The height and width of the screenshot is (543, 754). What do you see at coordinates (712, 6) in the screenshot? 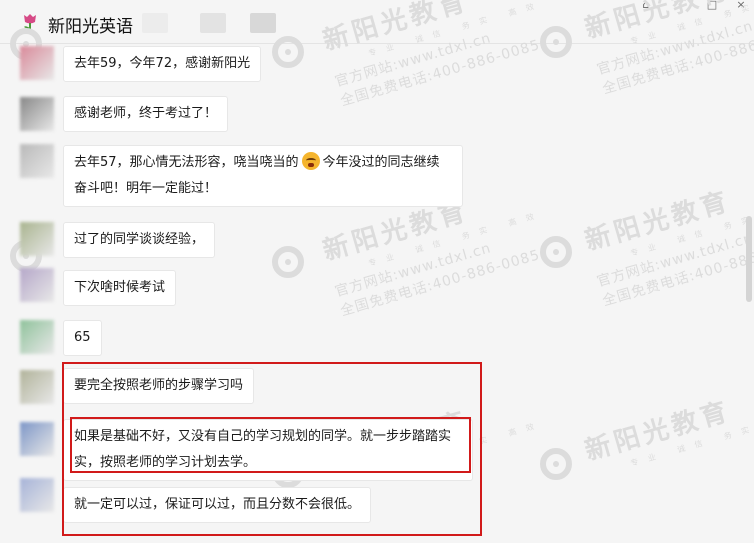
I see `maximize-icon: □` at bounding box center [712, 6].